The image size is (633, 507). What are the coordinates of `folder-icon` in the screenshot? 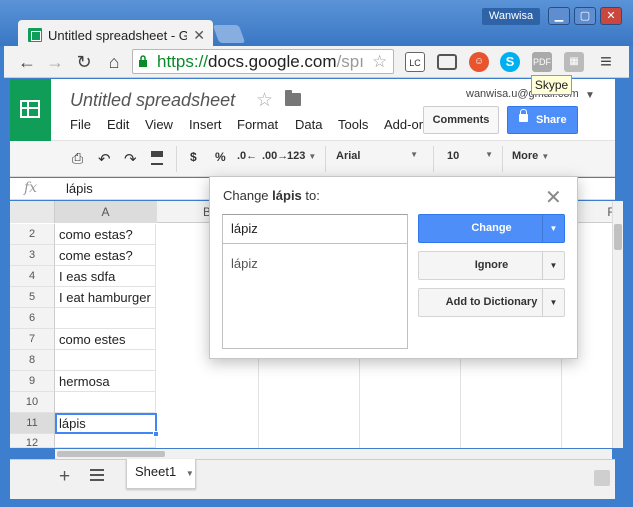 It's located at (293, 98).